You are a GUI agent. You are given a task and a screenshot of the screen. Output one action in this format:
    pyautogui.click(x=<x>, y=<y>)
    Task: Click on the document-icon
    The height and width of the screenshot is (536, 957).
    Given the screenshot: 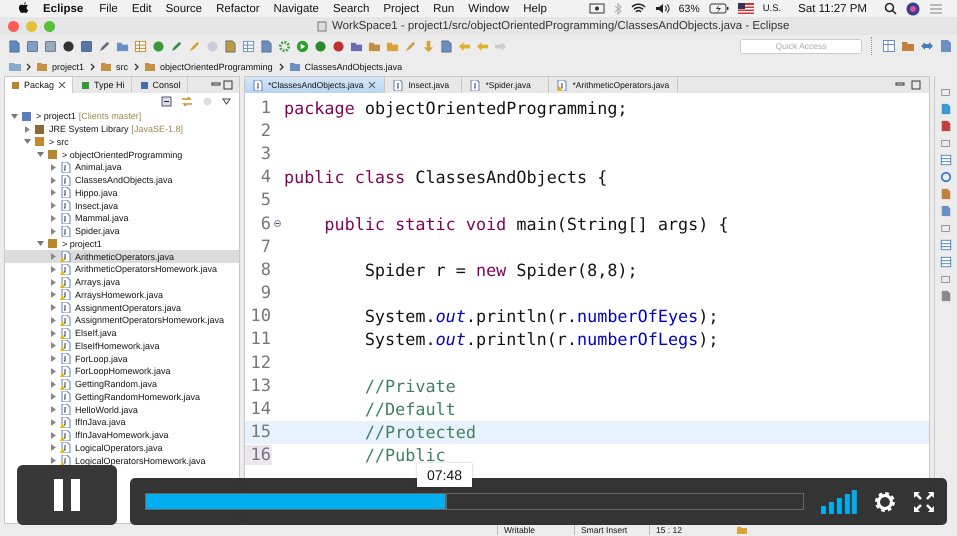 What is the action you would take?
    pyautogui.click(x=14, y=46)
    